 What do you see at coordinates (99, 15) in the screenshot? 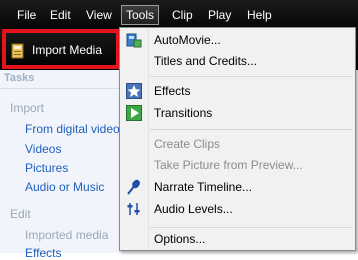
I see `menu-view: View` at bounding box center [99, 15].